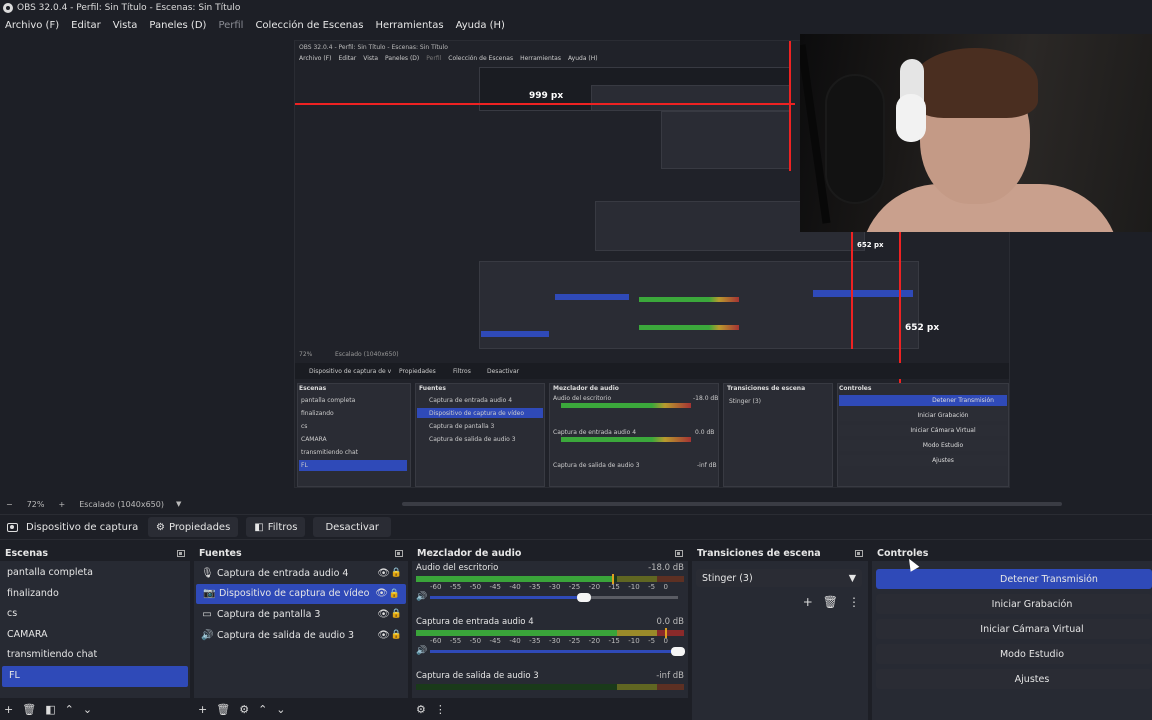 The width and height of the screenshot is (1152, 720). I want to click on menu-ayuda: Ayuda (H), so click(480, 25).